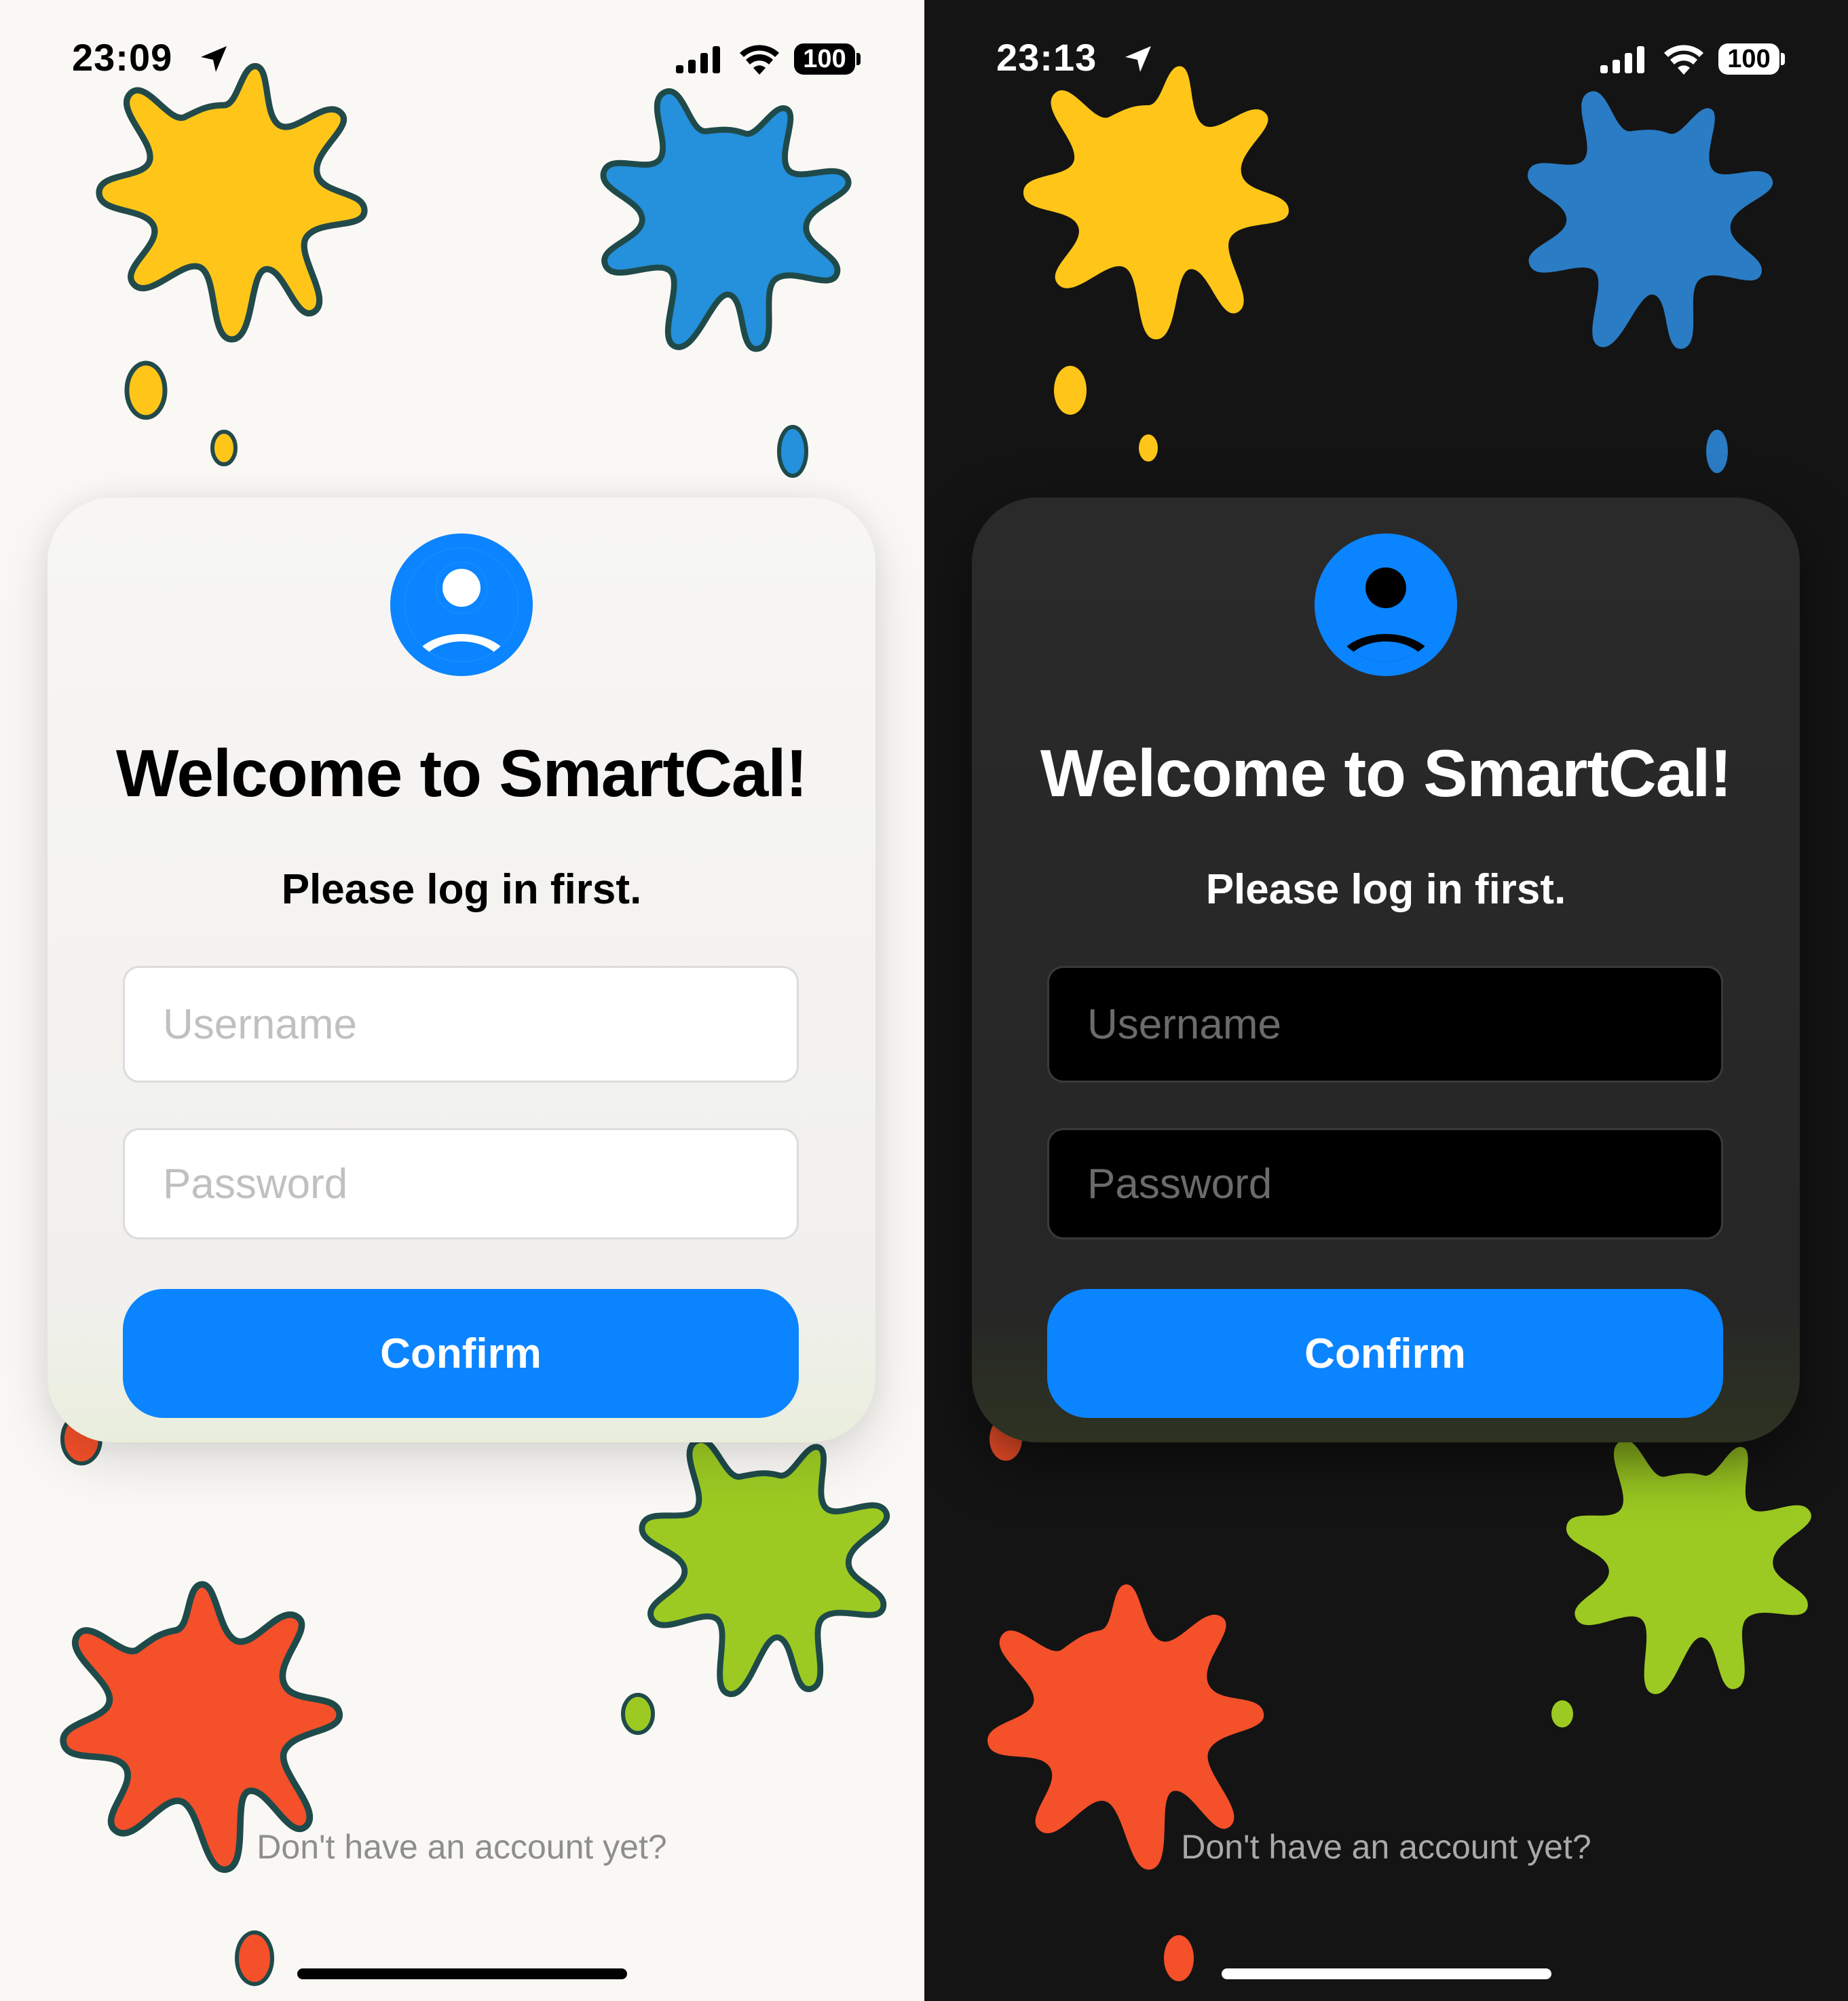 Image resolution: width=1848 pixels, height=2001 pixels. I want to click on status-bar: 23:09 100, so click(462, 61).